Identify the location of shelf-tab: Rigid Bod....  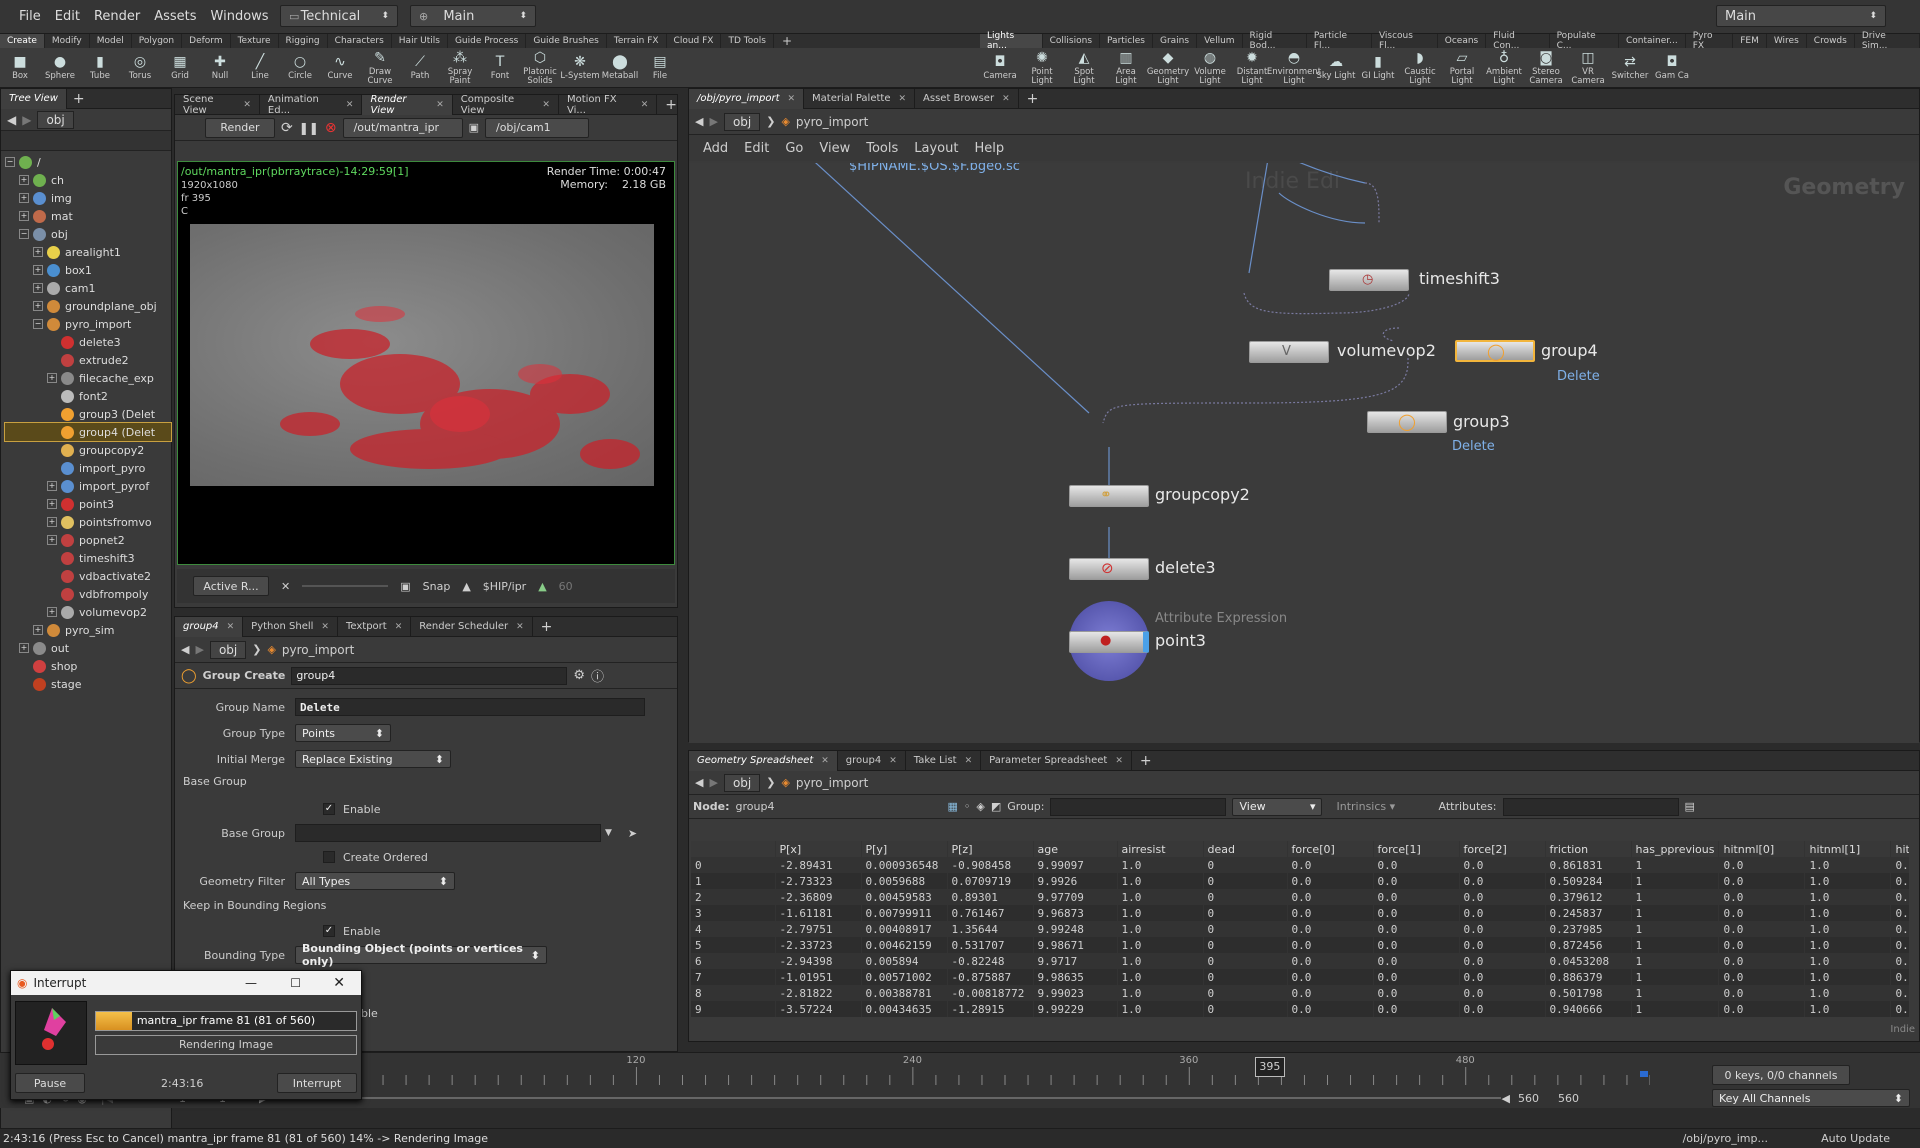
(1275, 41).